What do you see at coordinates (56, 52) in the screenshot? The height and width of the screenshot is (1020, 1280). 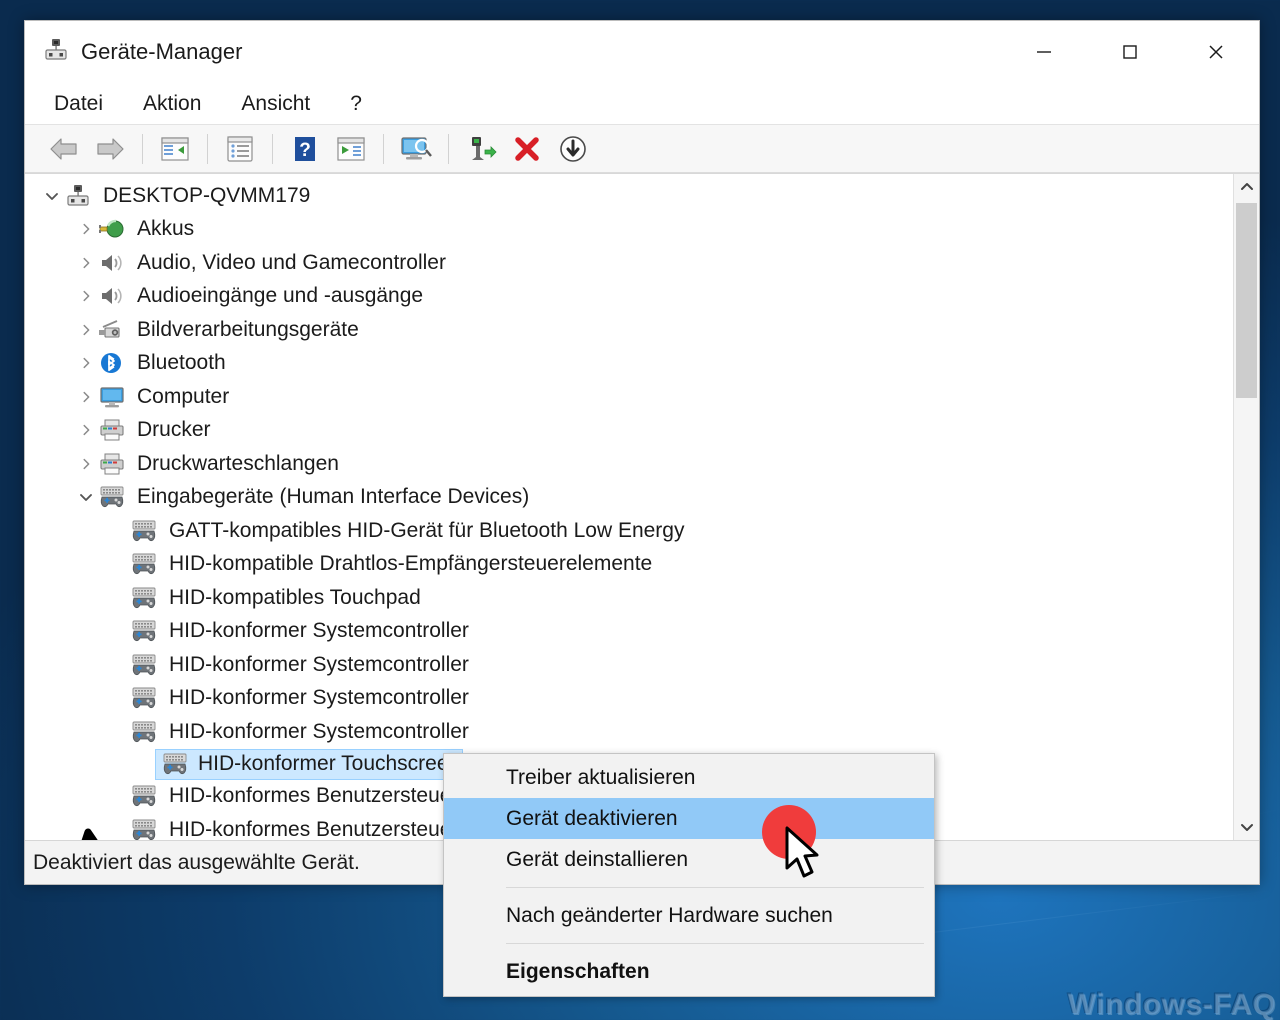 I see `device-manager-icon` at bounding box center [56, 52].